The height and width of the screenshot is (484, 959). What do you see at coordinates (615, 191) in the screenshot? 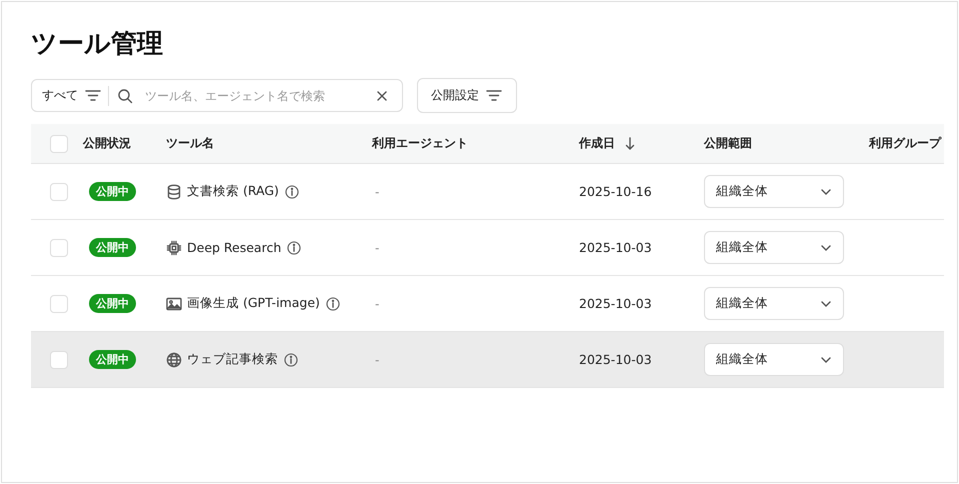
I see `table-cell: 2025-10-16` at bounding box center [615, 191].